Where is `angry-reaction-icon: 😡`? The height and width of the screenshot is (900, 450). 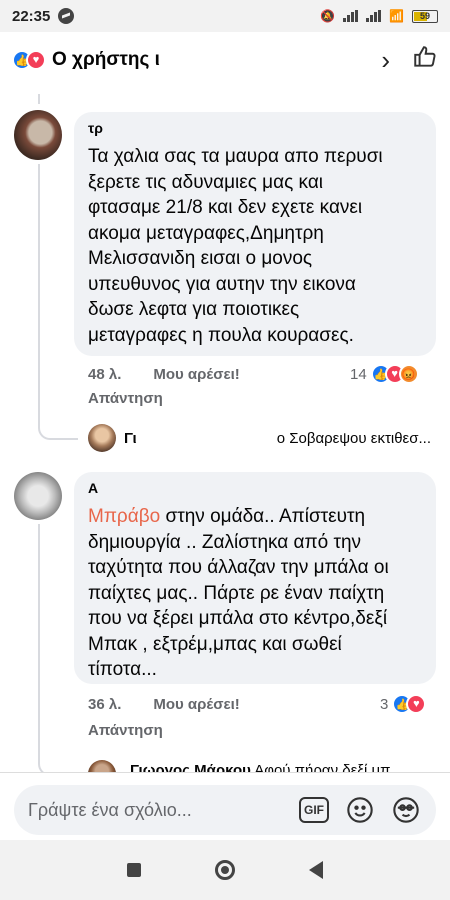 angry-reaction-icon: 😡 is located at coordinates (408, 374).